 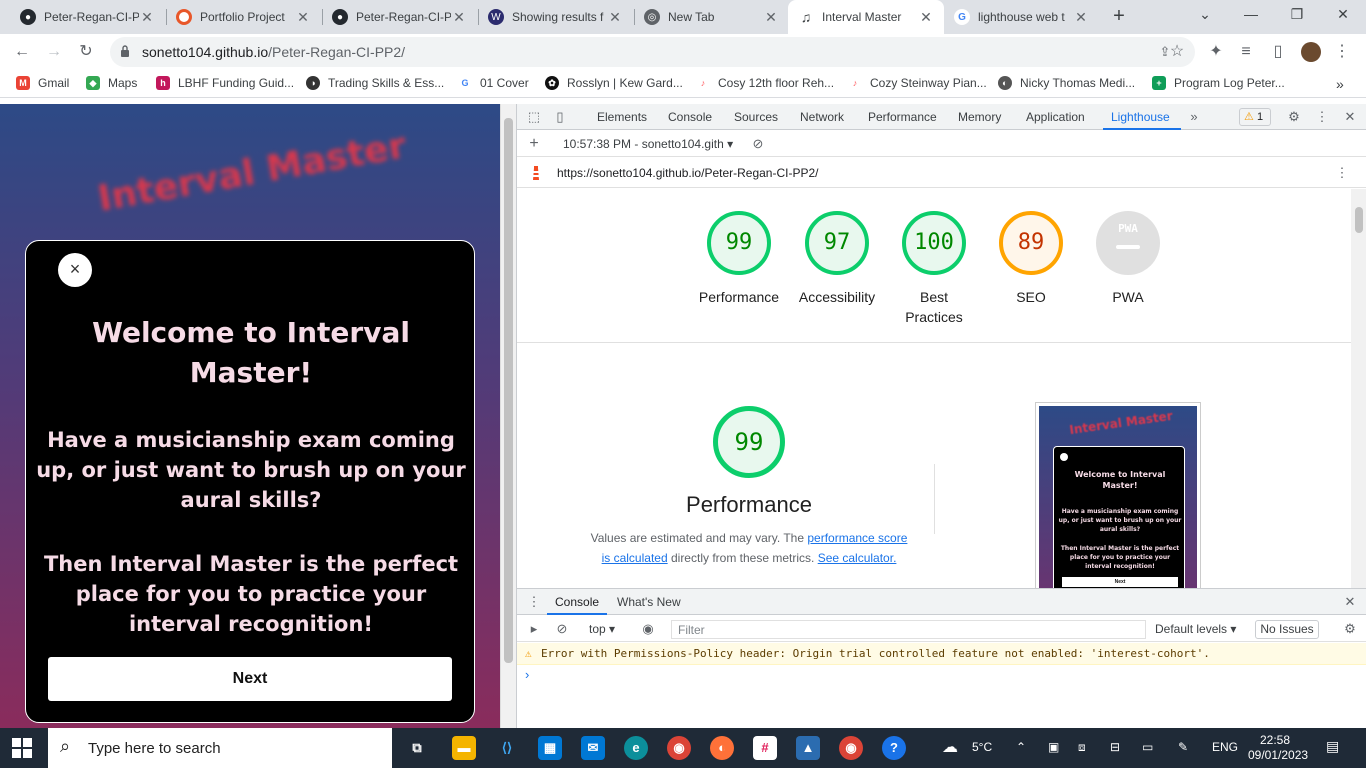 What do you see at coordinates (851, 748) in the screenshot?
I see `chrome-active-icon: ◉` at bounding box center [851, 748].